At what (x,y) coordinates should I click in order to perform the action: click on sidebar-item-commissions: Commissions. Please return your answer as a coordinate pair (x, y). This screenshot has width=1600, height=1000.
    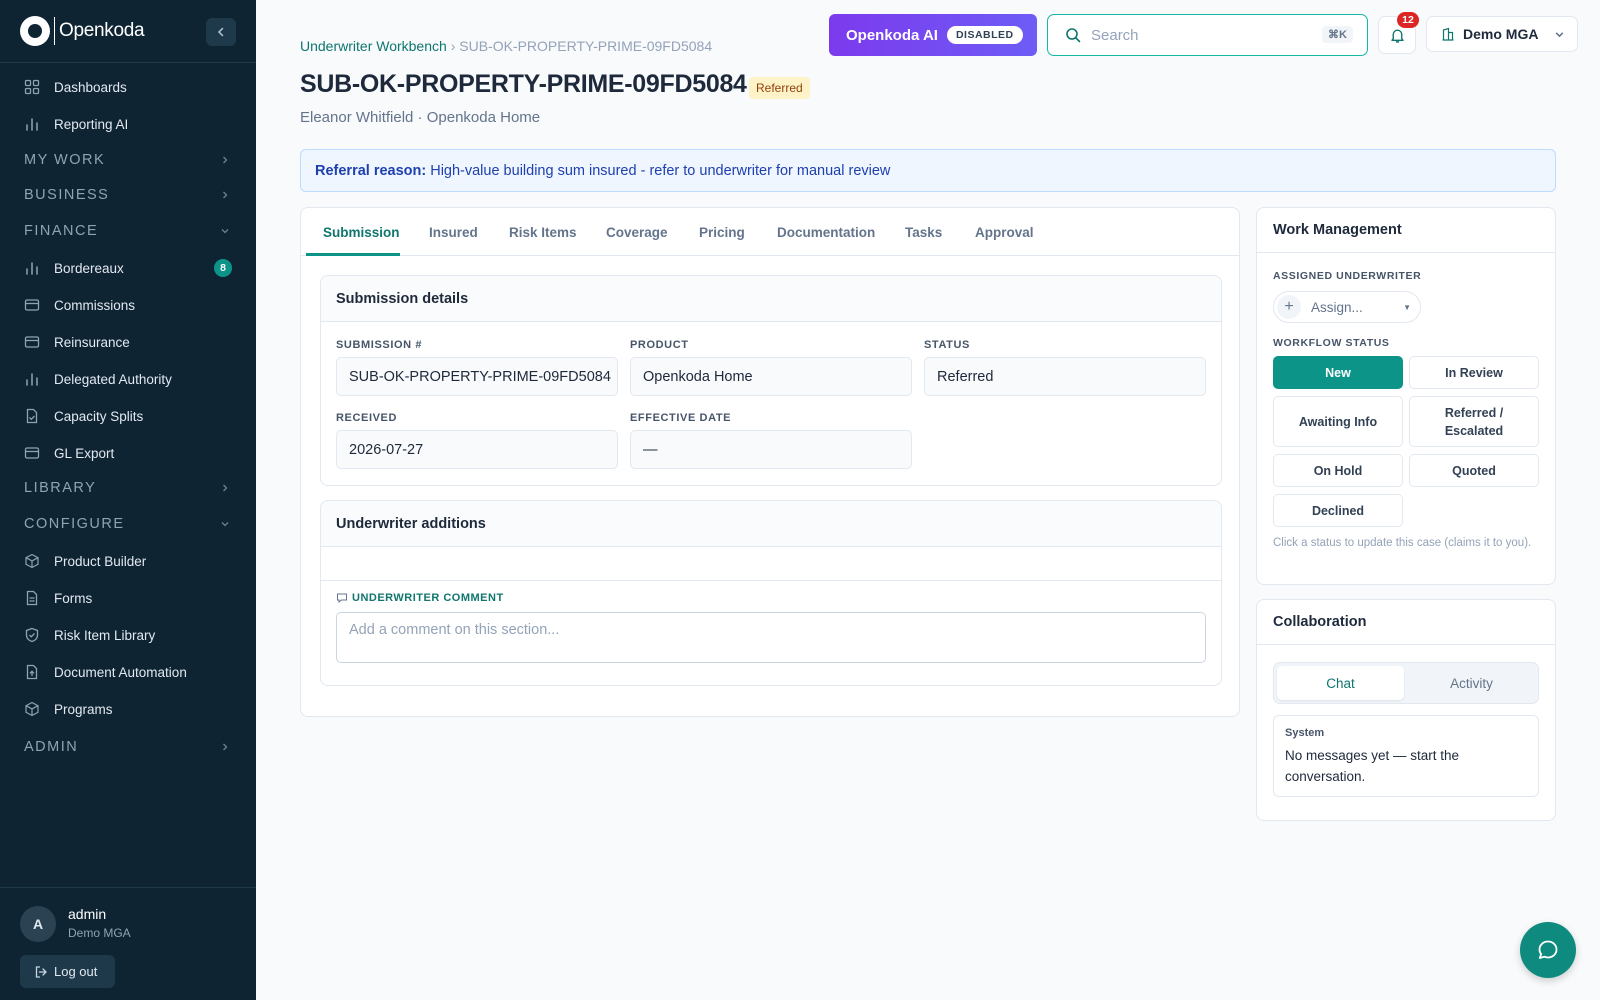
    Looking at the image, I should click on (128, 305).